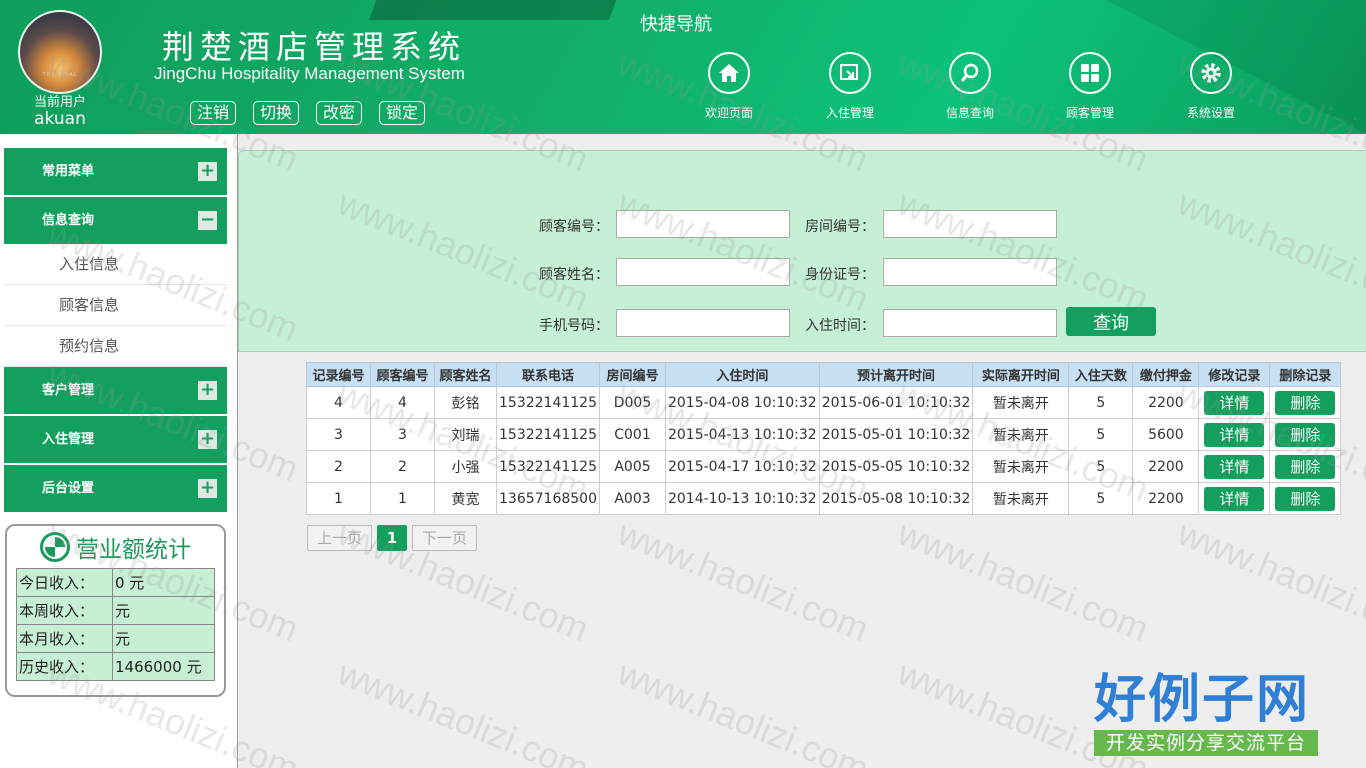 The height and width of the screenshot is (768, 1366). I want to click on query-button: 查询, so click(1111, 321).